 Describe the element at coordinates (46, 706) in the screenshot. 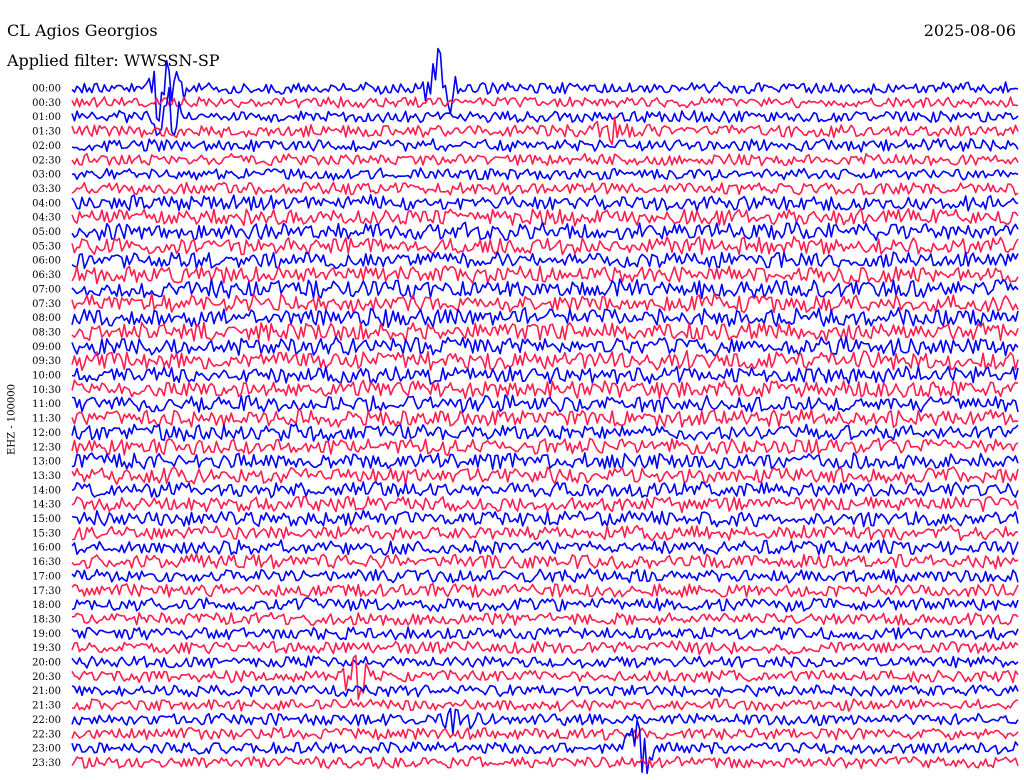

I see `tick-label-2130: 21:30` at that location.